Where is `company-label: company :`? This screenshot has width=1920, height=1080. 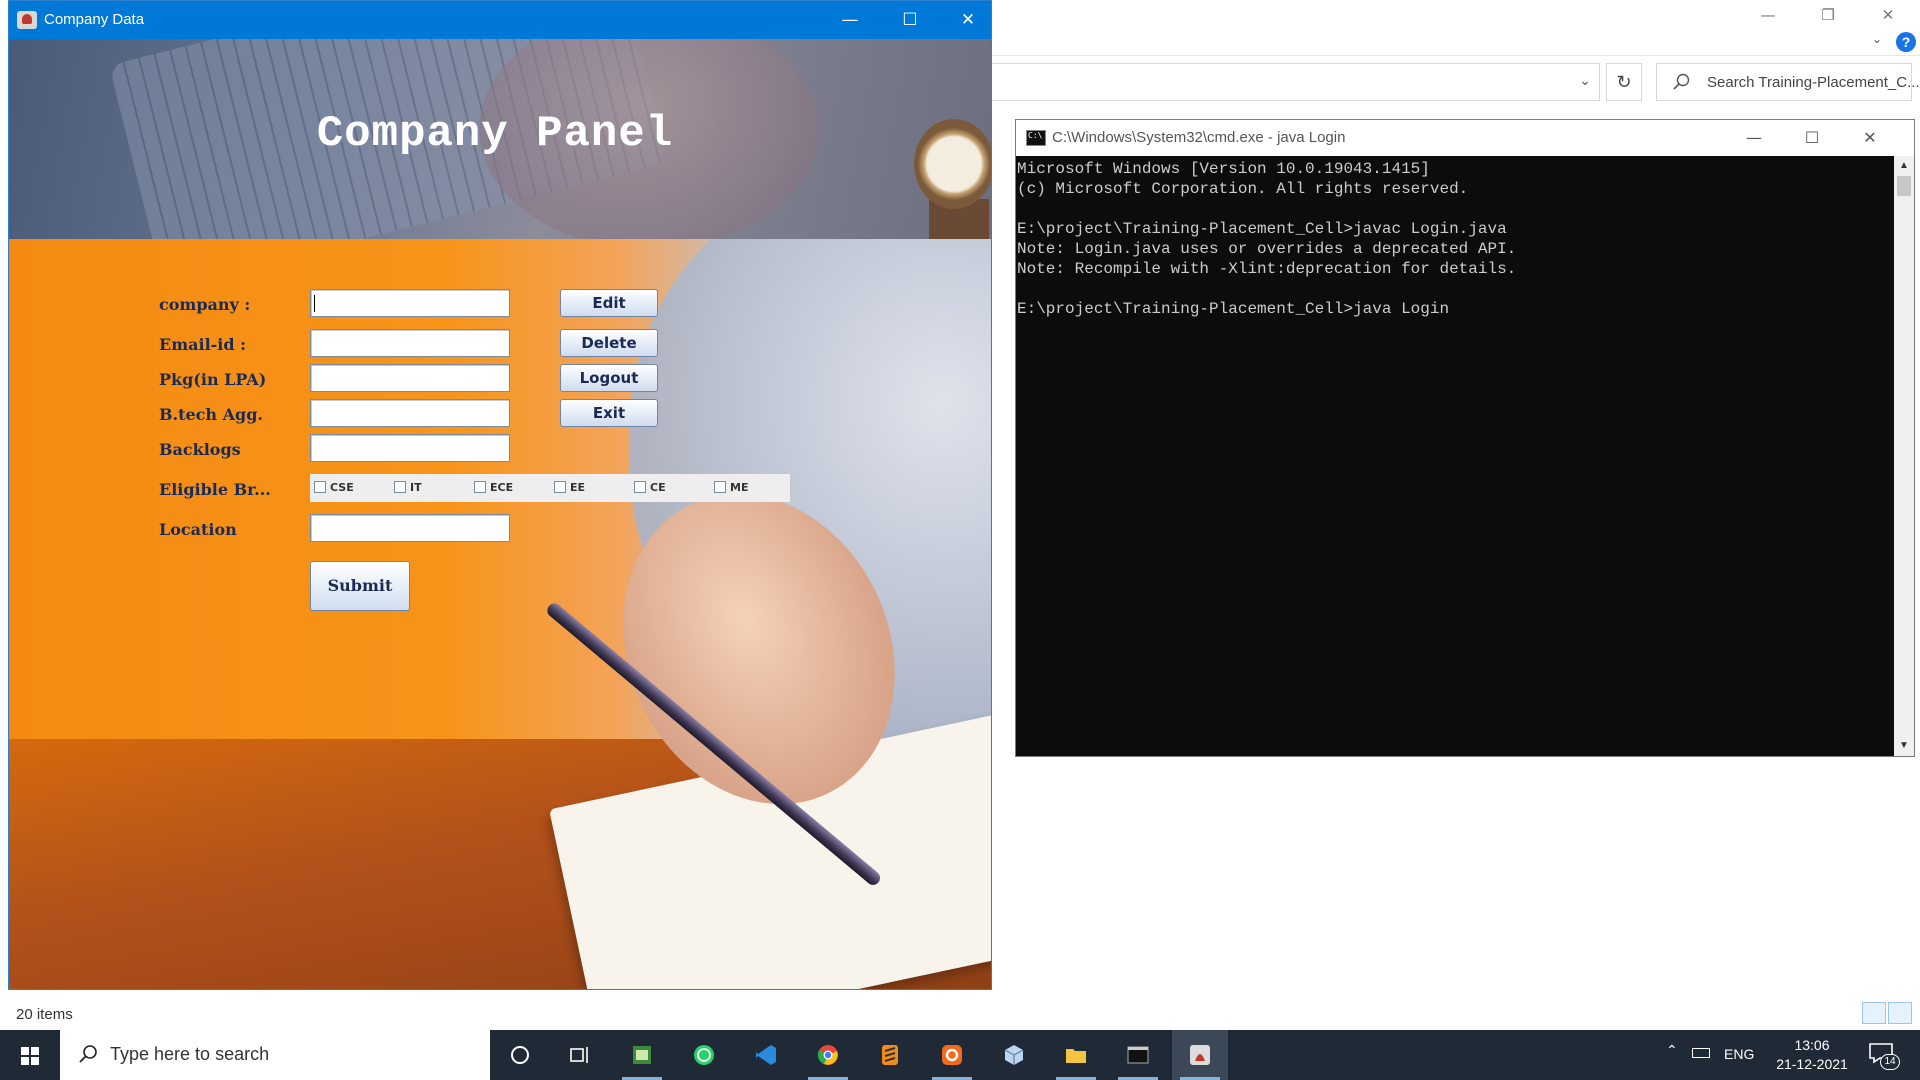
company-label: company : is located at coordinates (205, 304).